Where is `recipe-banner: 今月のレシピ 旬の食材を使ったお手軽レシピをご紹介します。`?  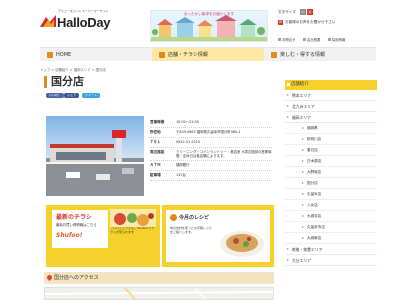 recipe-banner: 今月のレシピ 旬の食材を使ったお手軽レシピをご紹介します。 is located at coordinates (218, 236).